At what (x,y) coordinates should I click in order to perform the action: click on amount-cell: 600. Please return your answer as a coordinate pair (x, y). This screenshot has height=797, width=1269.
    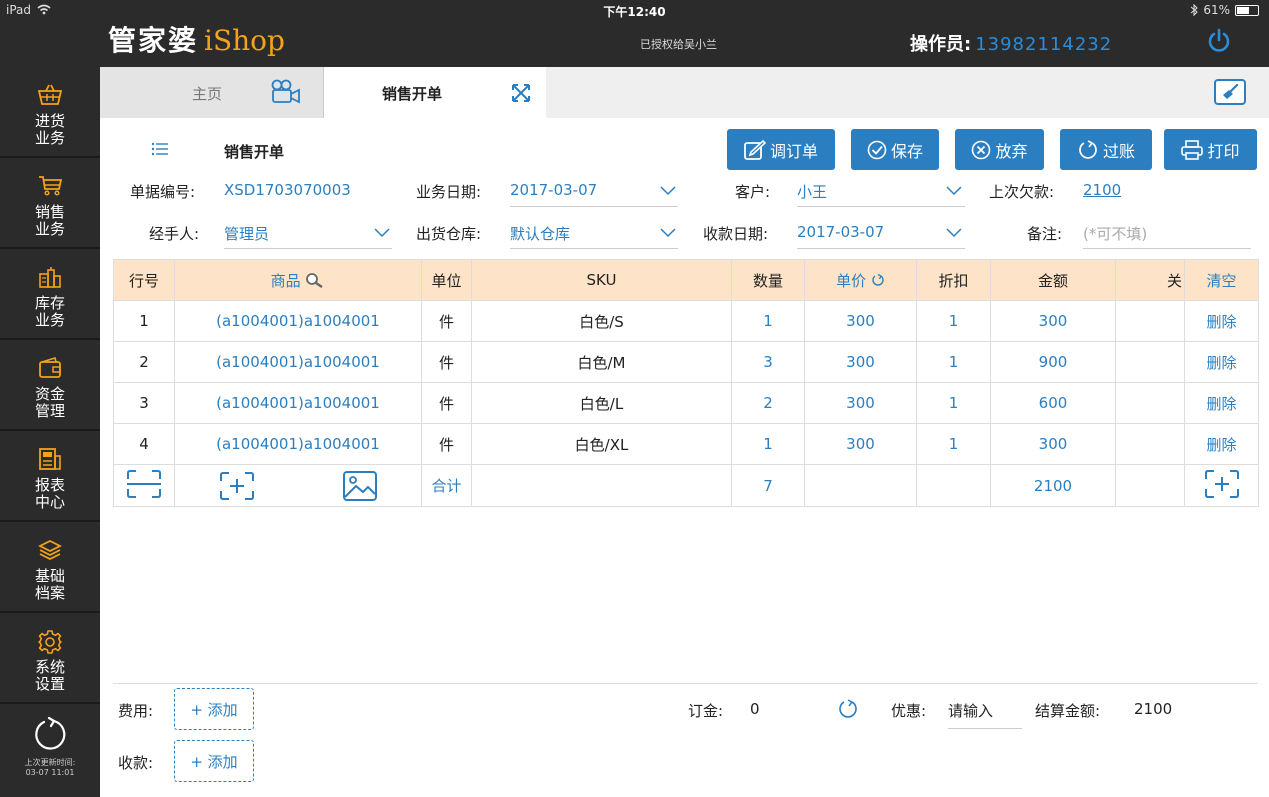
    Looking at the image, I should click on (1053, 403).